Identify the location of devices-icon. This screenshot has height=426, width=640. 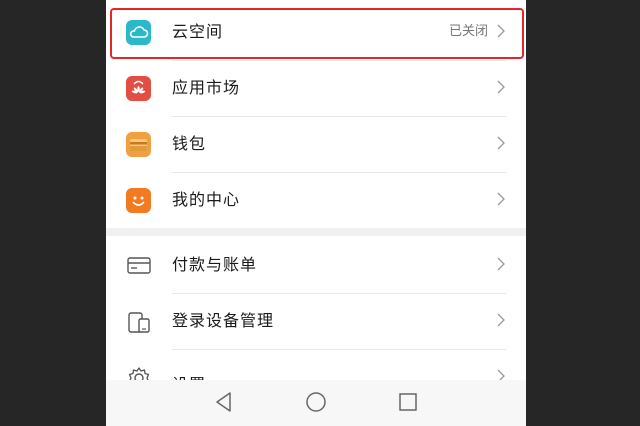
(139, 322).